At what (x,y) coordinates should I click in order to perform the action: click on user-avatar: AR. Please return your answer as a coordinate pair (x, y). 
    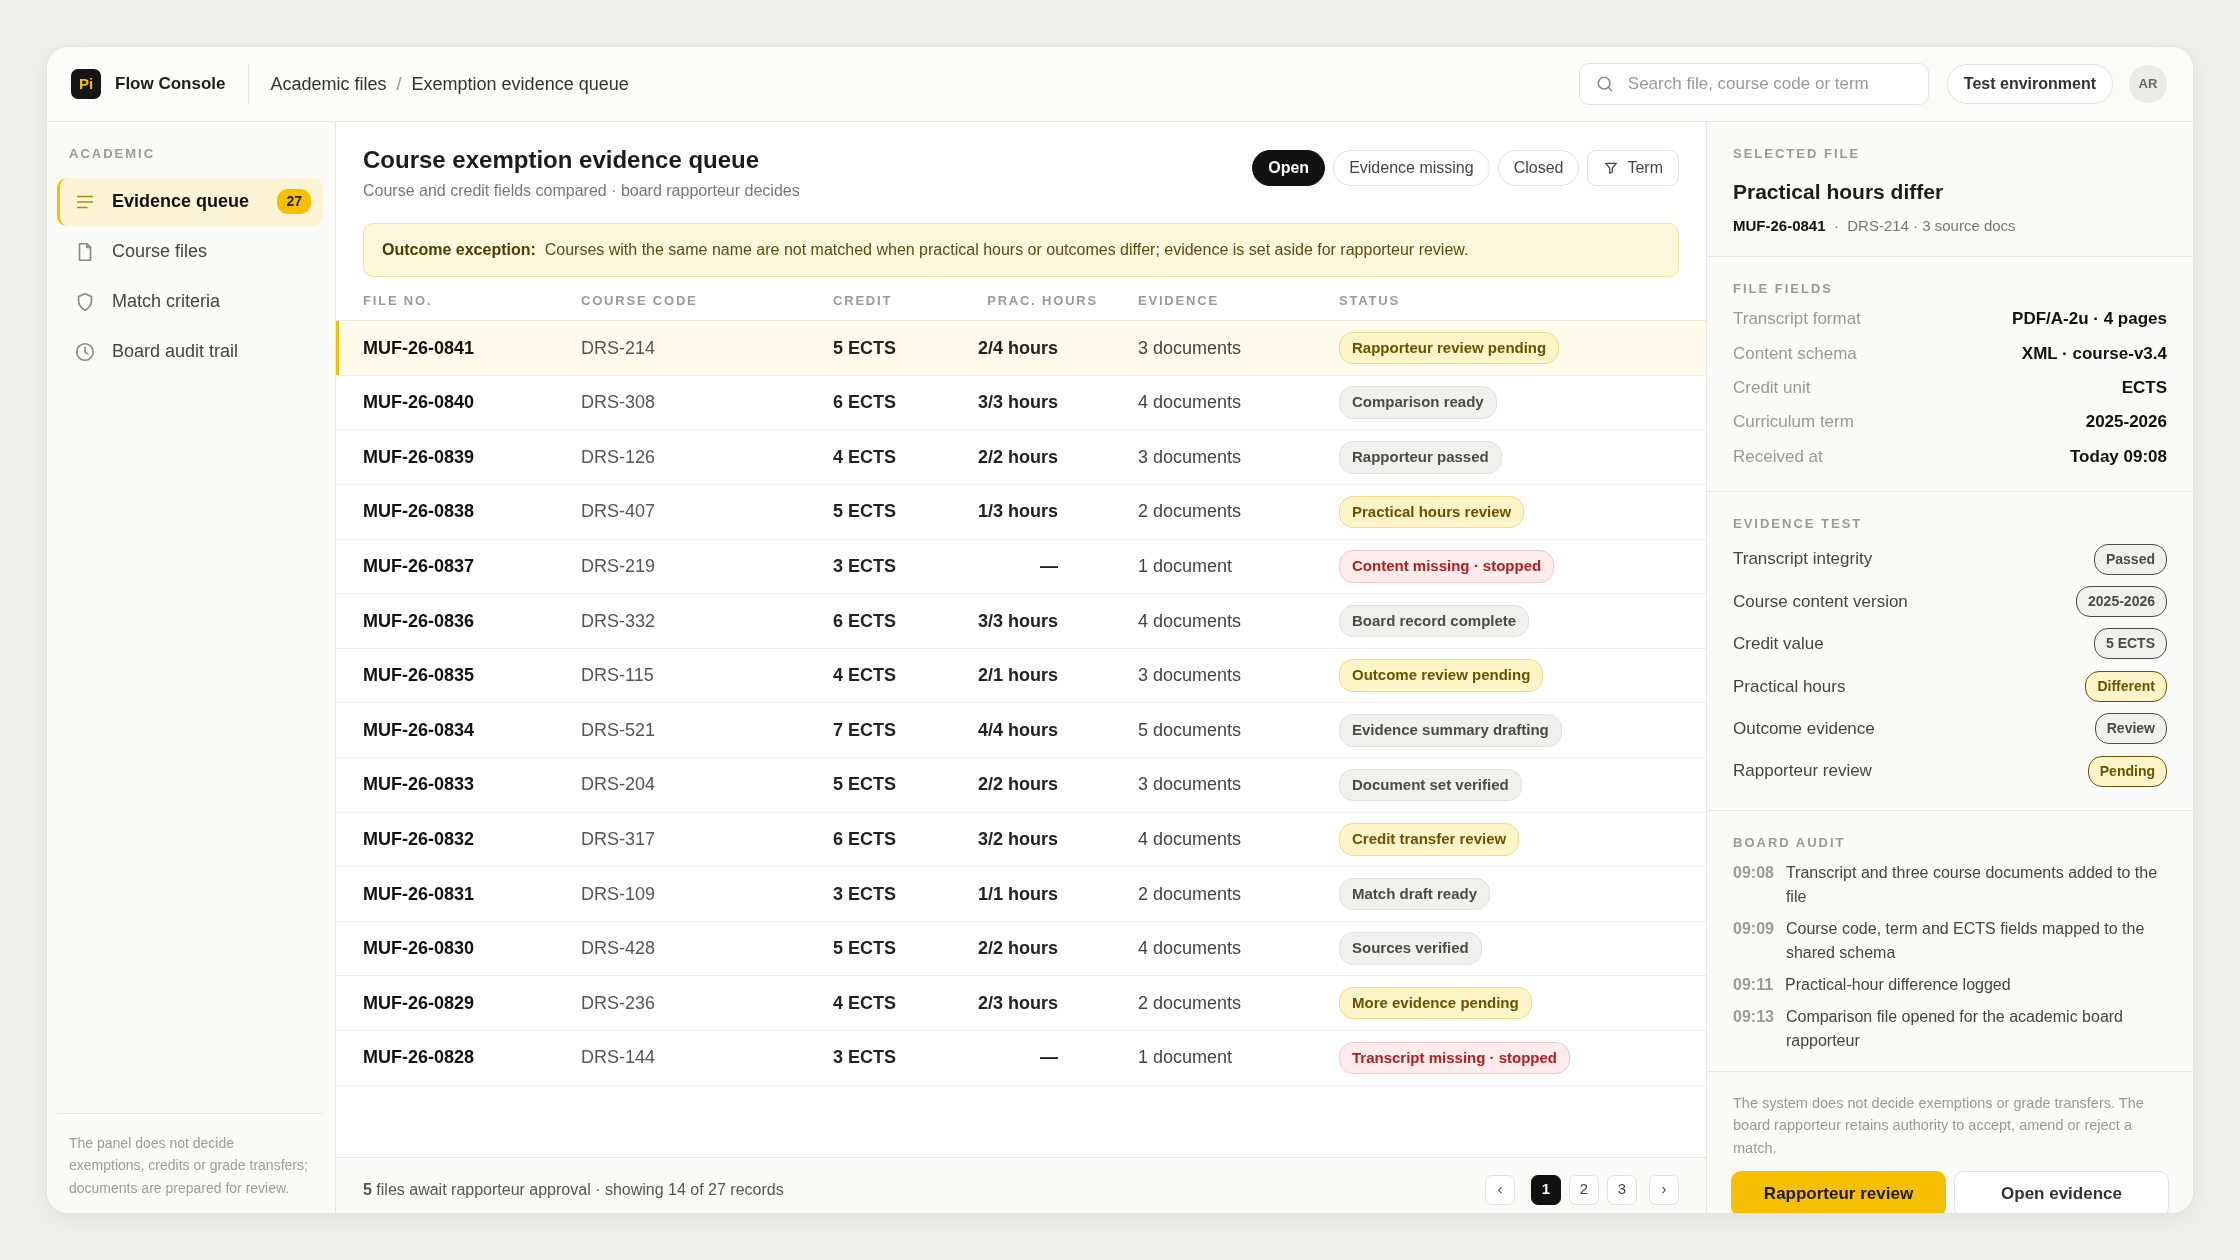
    Looking at the image, I should click on (2148, 84).